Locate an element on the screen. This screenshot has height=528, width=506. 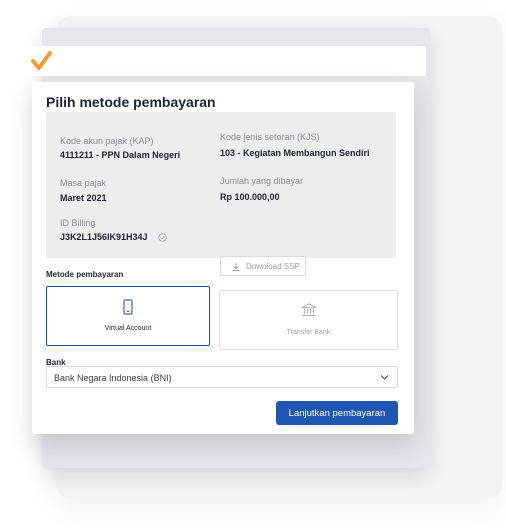
kap-value: 4111211 - PPN Dalam Negeri is located at coordinates (120, 155).